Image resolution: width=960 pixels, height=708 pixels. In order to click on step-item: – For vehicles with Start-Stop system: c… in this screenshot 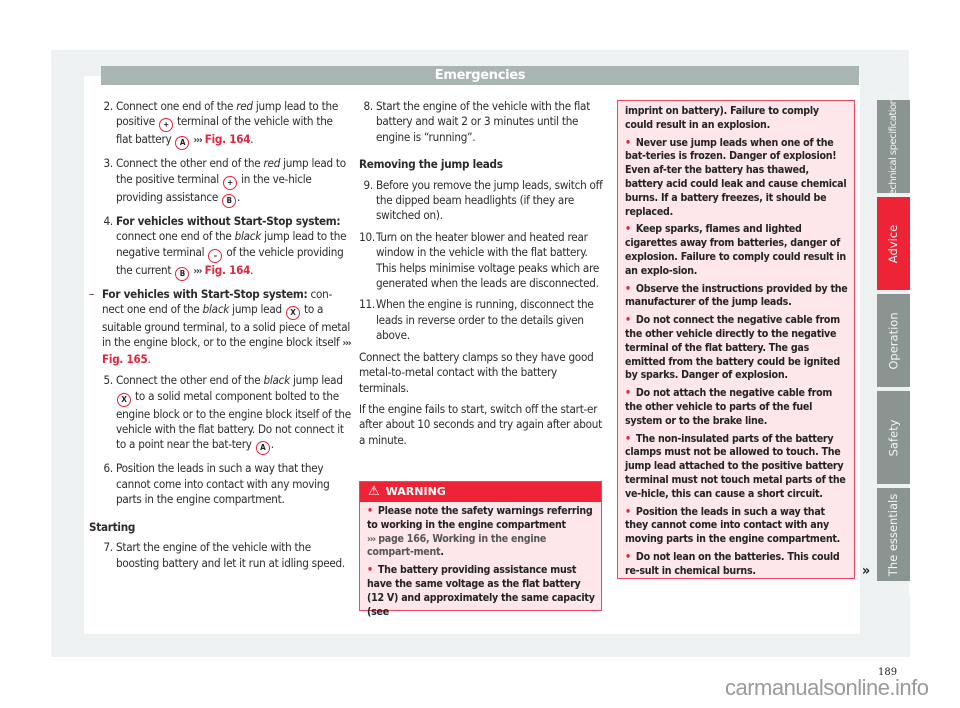, I will do `click(220, 327)`.